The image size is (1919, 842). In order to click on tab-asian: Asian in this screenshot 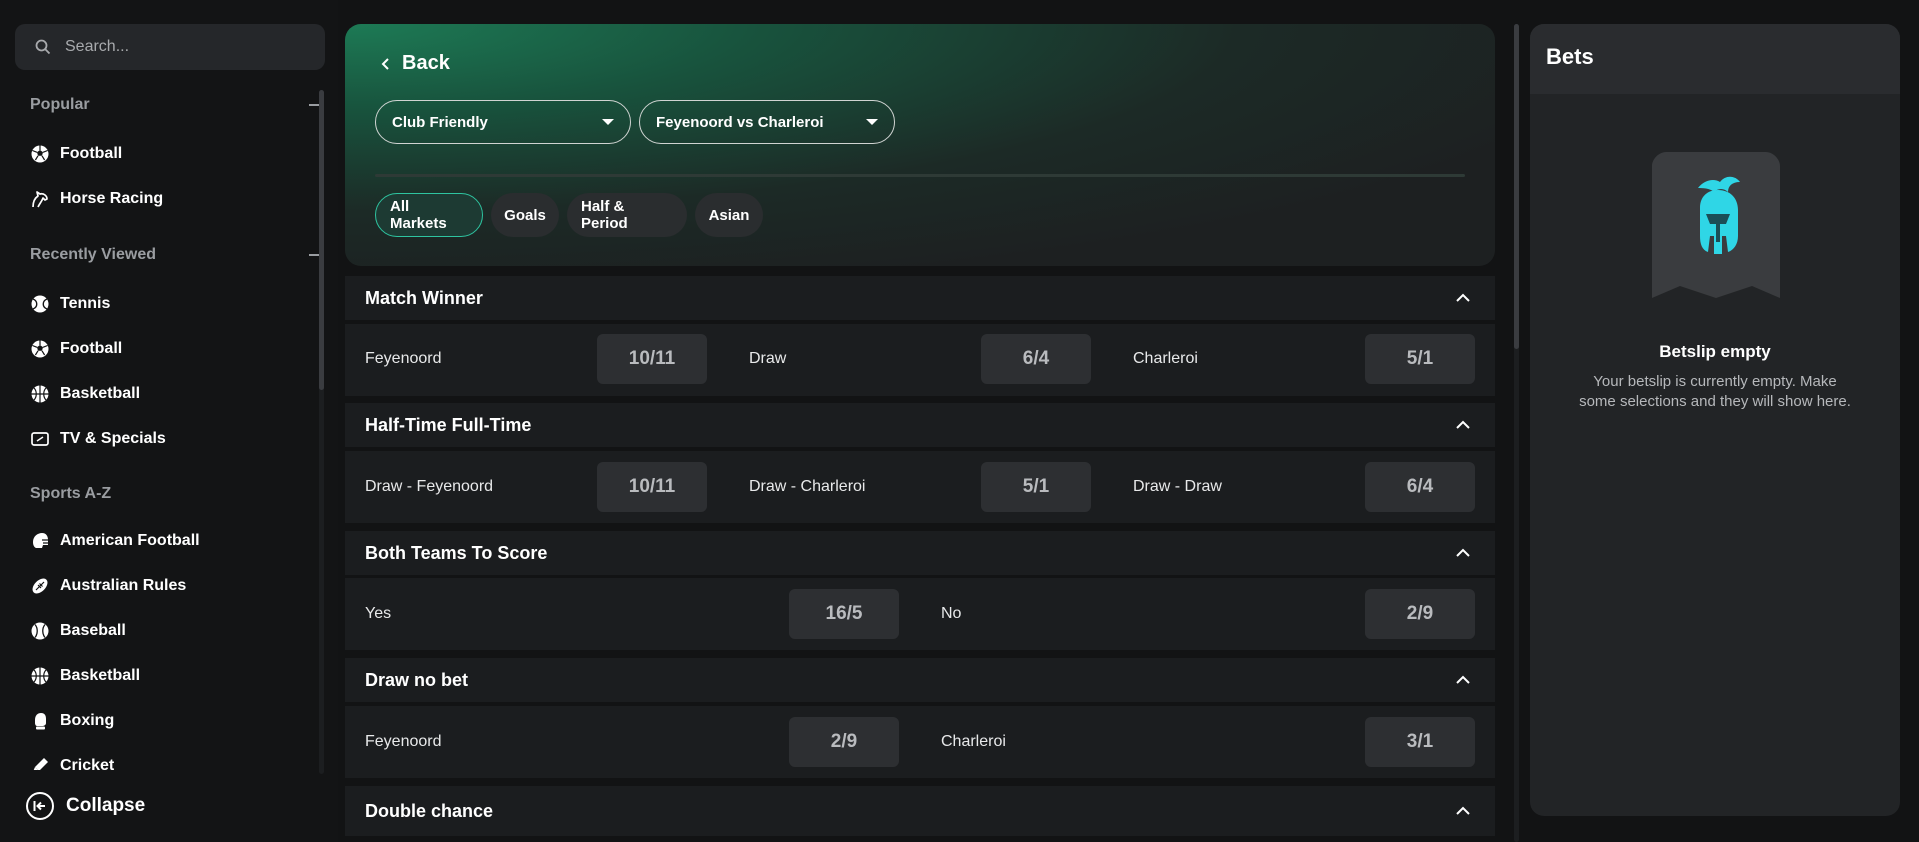, I will do `click(729, 215)`.